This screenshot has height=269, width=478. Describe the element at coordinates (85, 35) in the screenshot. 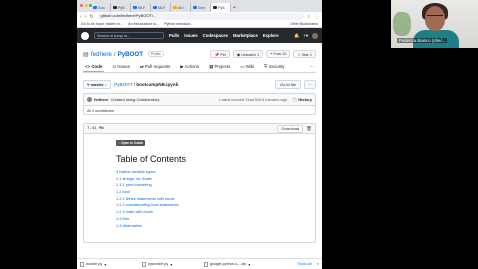

I see `github-logo-icon` at that location.